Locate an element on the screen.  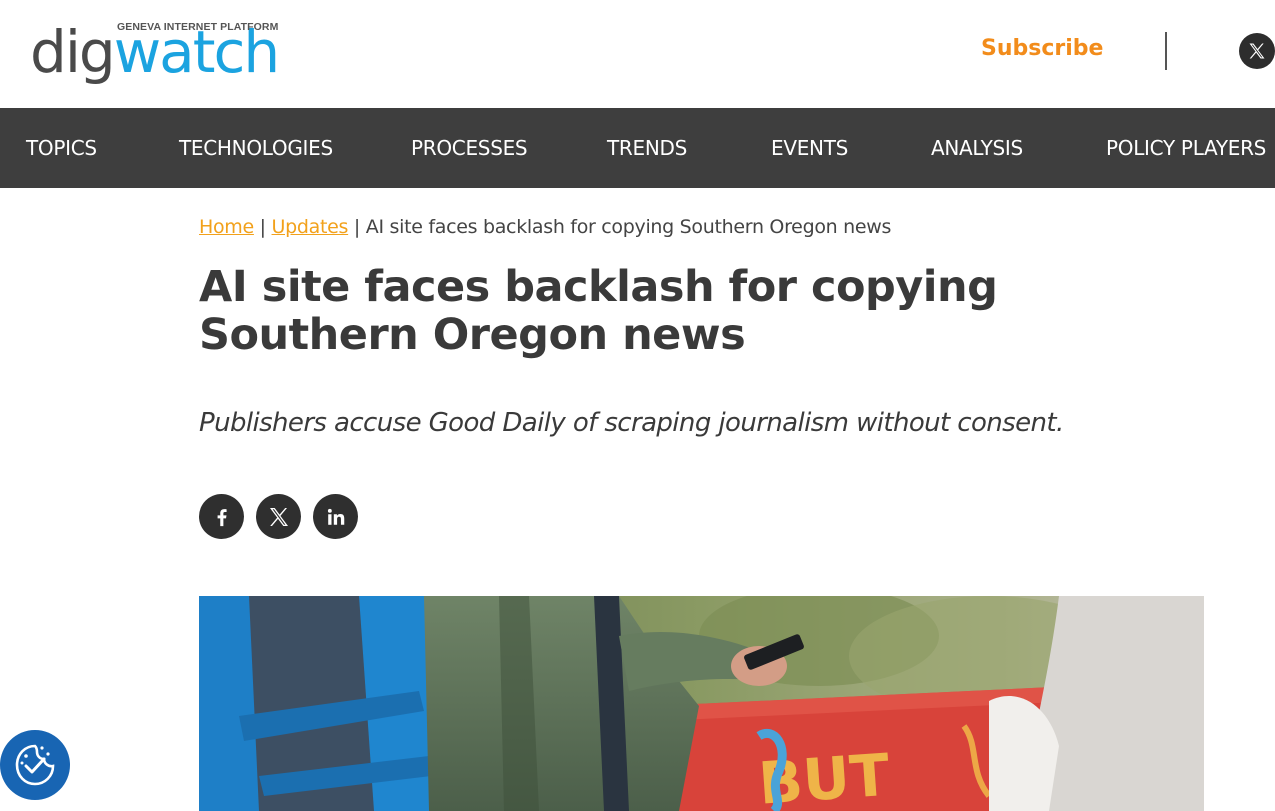
nav-item-policy-players: POLICY PLAYERS is located at coordinates (1186, 148).